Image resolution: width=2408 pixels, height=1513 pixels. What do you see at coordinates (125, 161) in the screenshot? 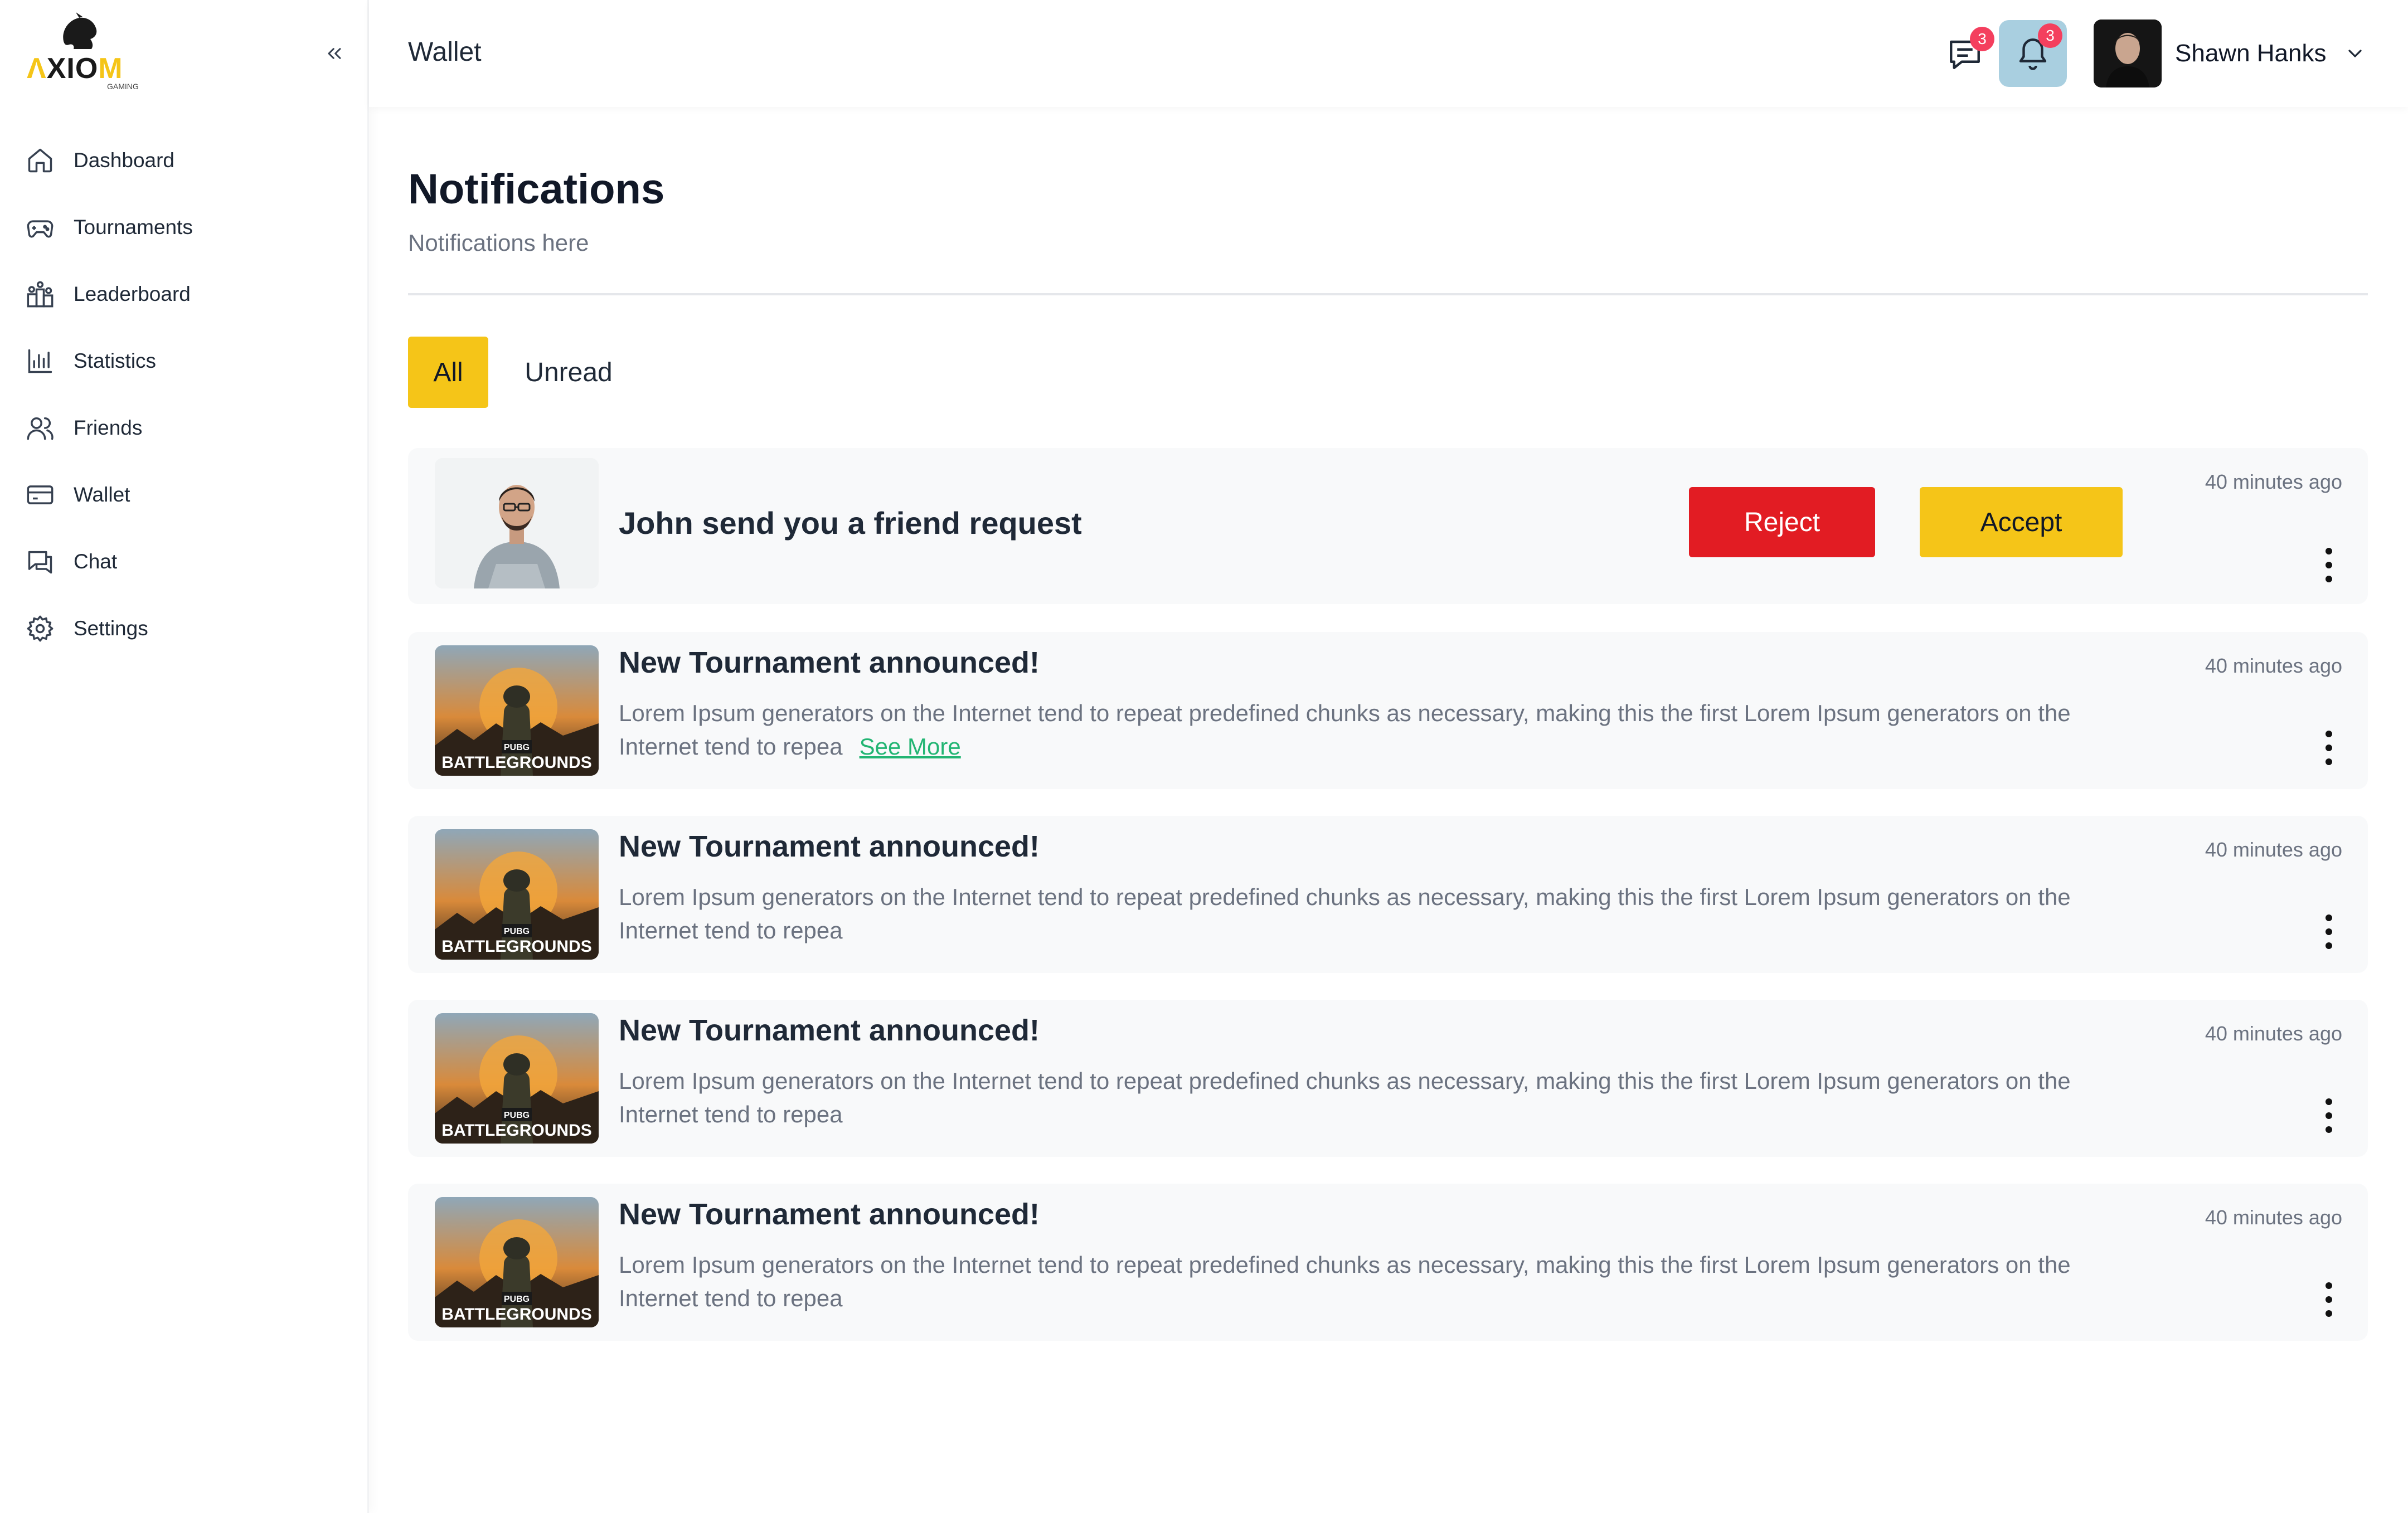
I see `sidebar-item-label: Dashboard` at bounding box center [125, 161].